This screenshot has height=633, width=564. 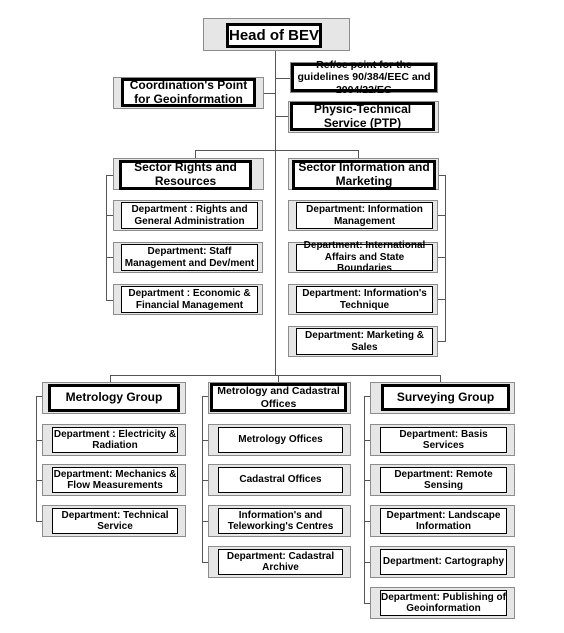 What do you see at coordinates (443, 603) in the screenshot?
I see `department-box-label: Department: Publishing of Geoinformation` at bounding box center [443, 603].